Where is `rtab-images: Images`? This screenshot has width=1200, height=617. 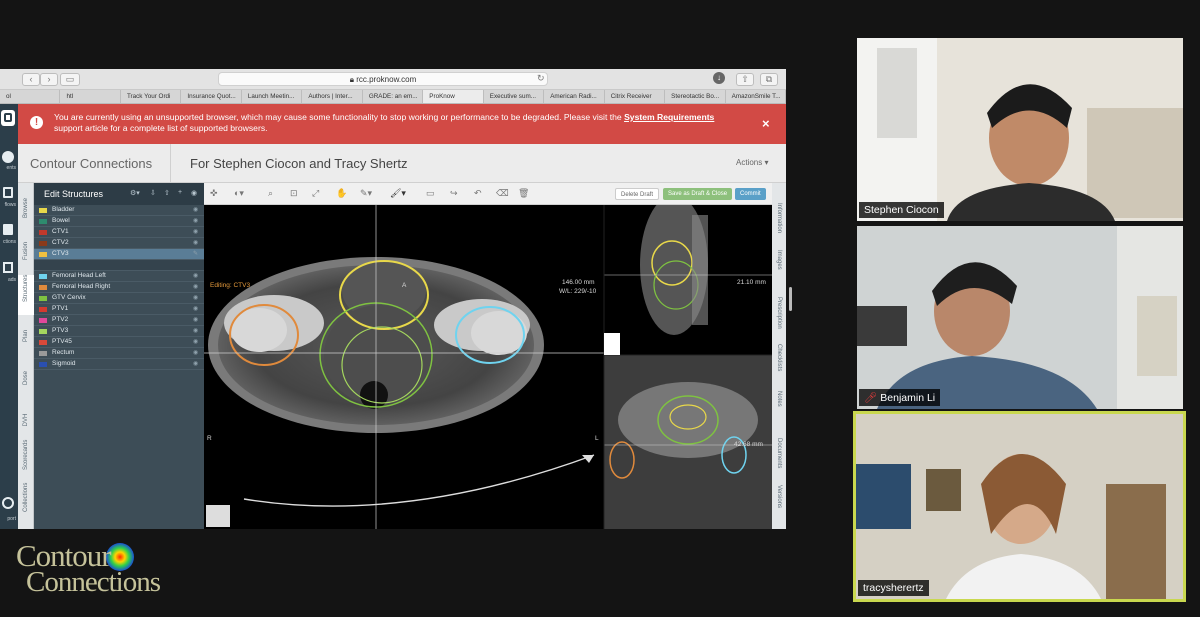 rtab-images: Images is located at coordinates (779, 258).